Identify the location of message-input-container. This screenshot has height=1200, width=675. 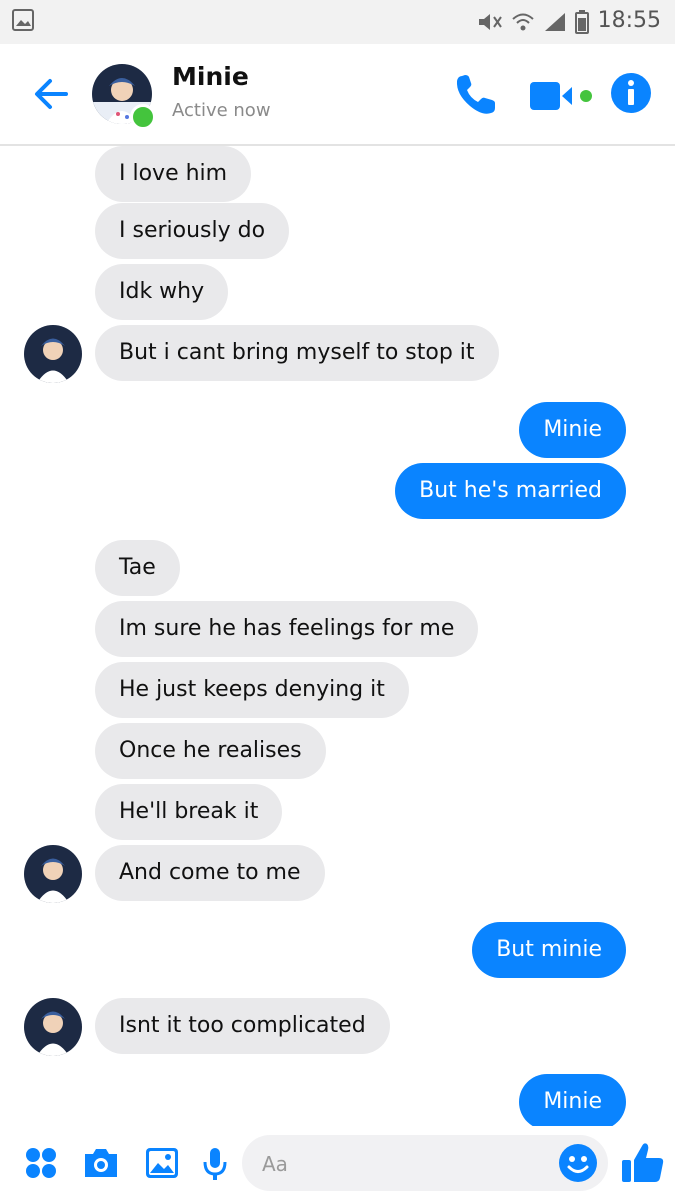
(425, 1163).